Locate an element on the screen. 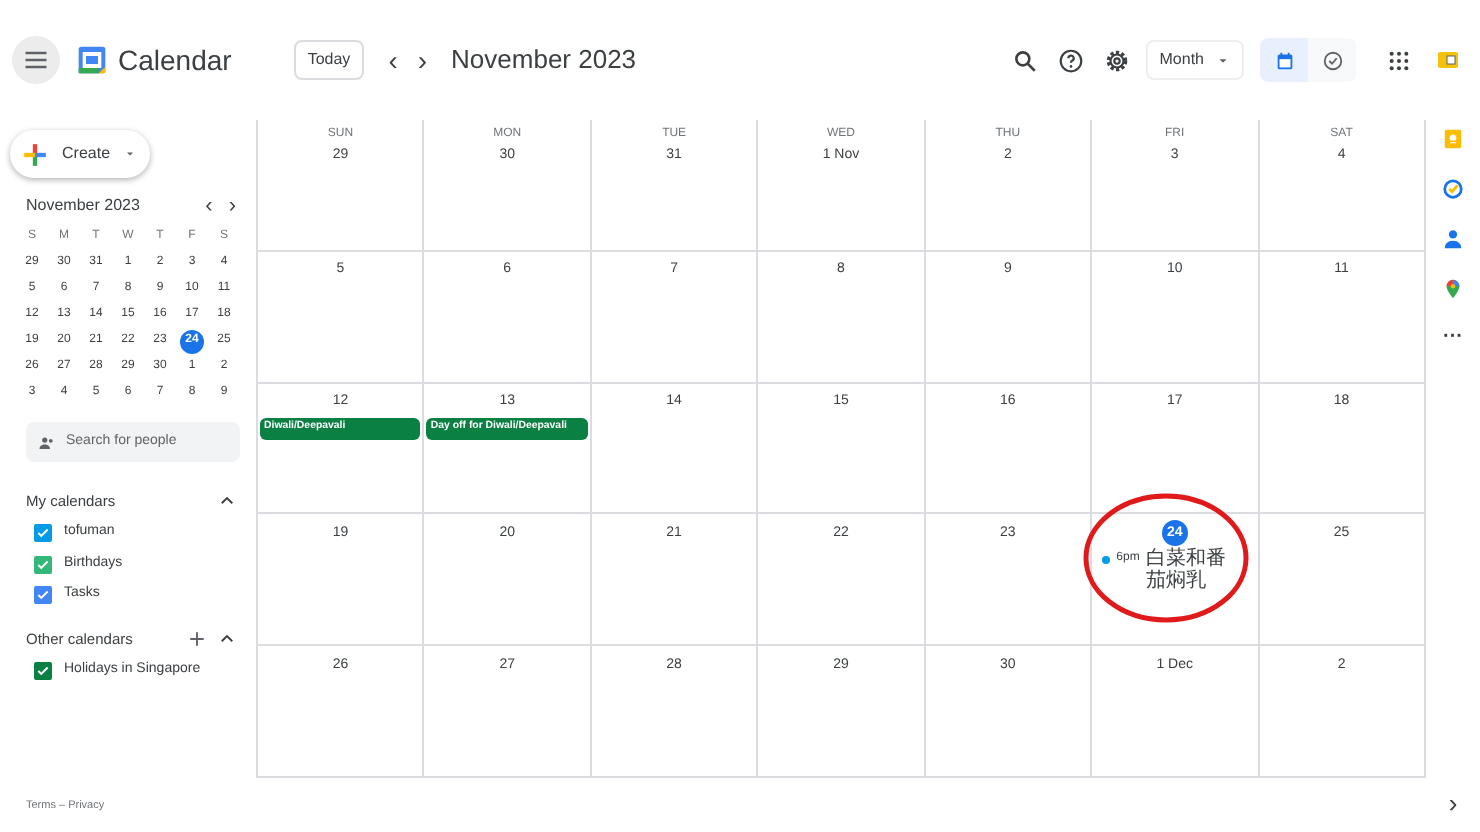  person-icon is located at coordinates (1453, 239).